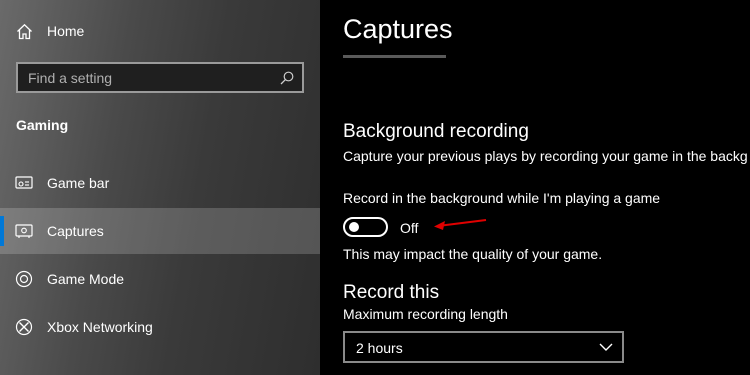 The width and height of the screenshot is (750, 375). I want to click on sidebar-item-xbox-networking: Xbox Networking, so click(160, 327).